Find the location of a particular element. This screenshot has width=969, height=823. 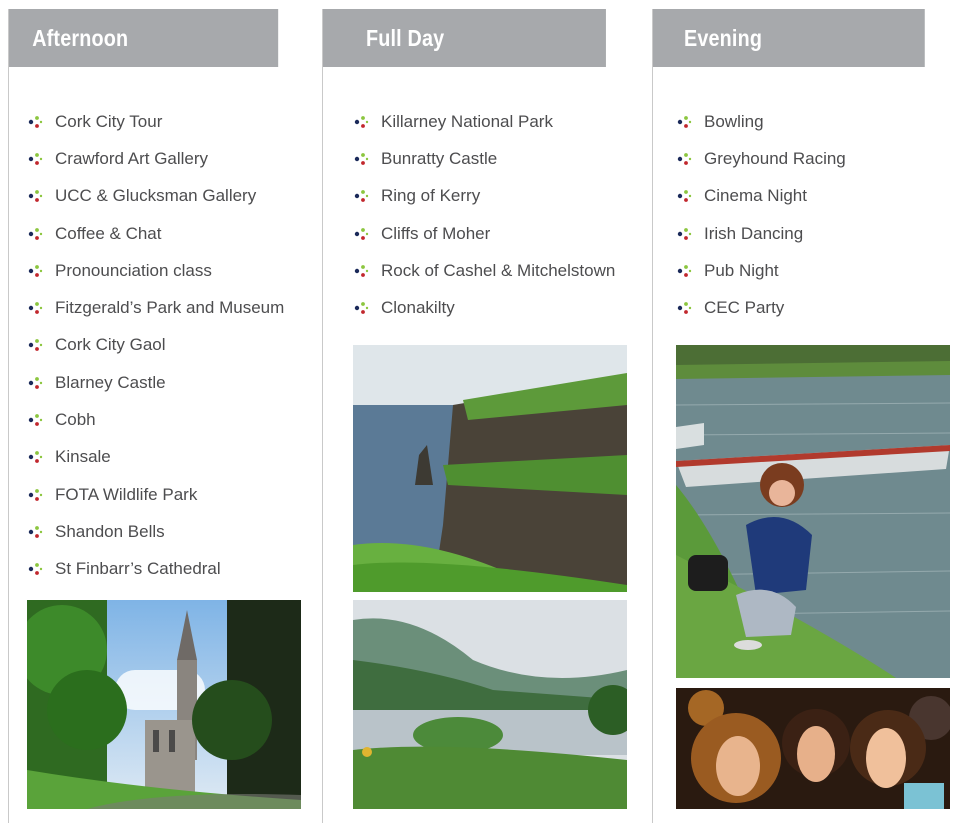

list-item-label: Irish Dancing is located at coordinates (754, 233).